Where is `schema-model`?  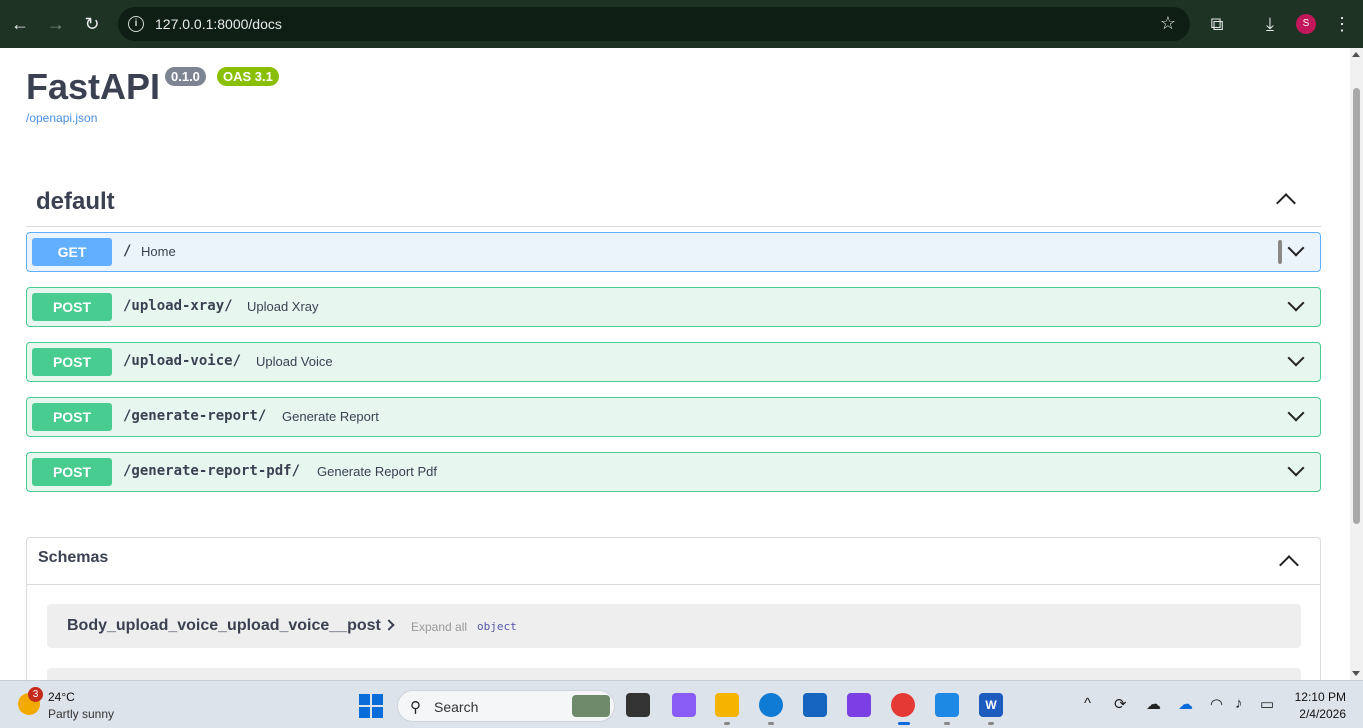 schema-model is located at coordinates (674, 674).